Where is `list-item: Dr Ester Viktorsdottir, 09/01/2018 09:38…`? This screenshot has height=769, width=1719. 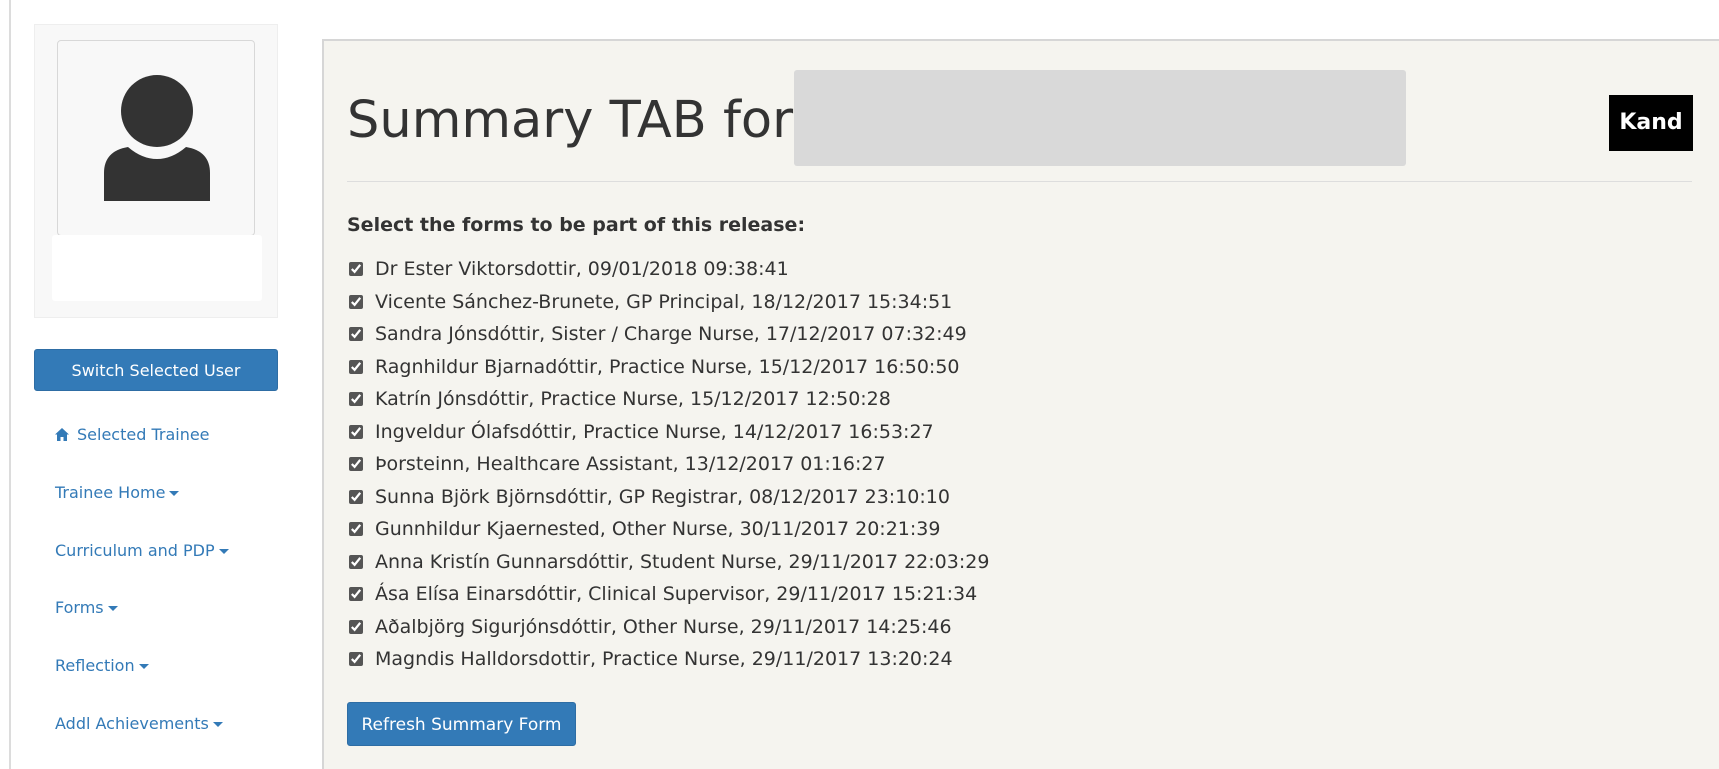
list-item: Dr Ester Viktorsdottir, 09/01/2018 09:38… is located at coordinates (668, 269).